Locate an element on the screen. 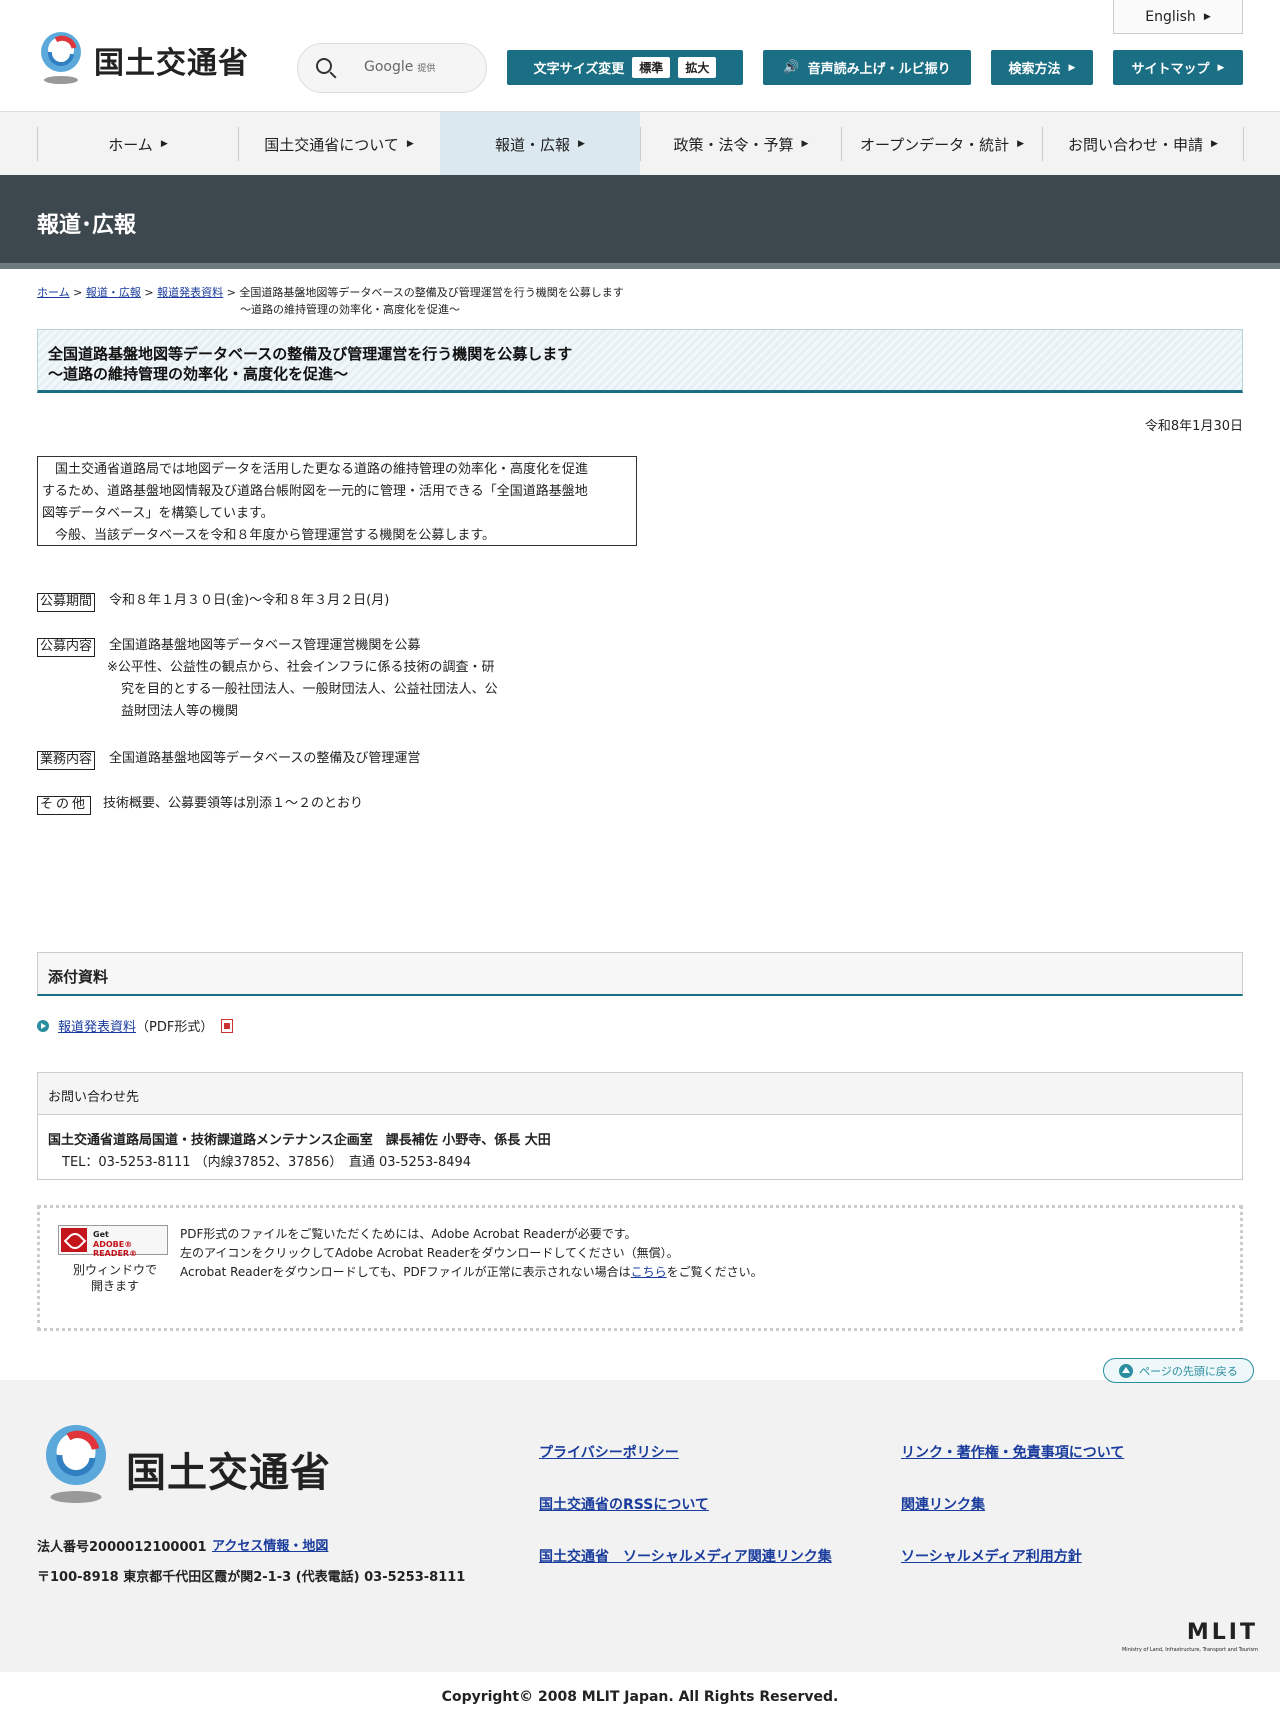  related-links-link: 関連リンク集 is located at coordinates (943, 1504).